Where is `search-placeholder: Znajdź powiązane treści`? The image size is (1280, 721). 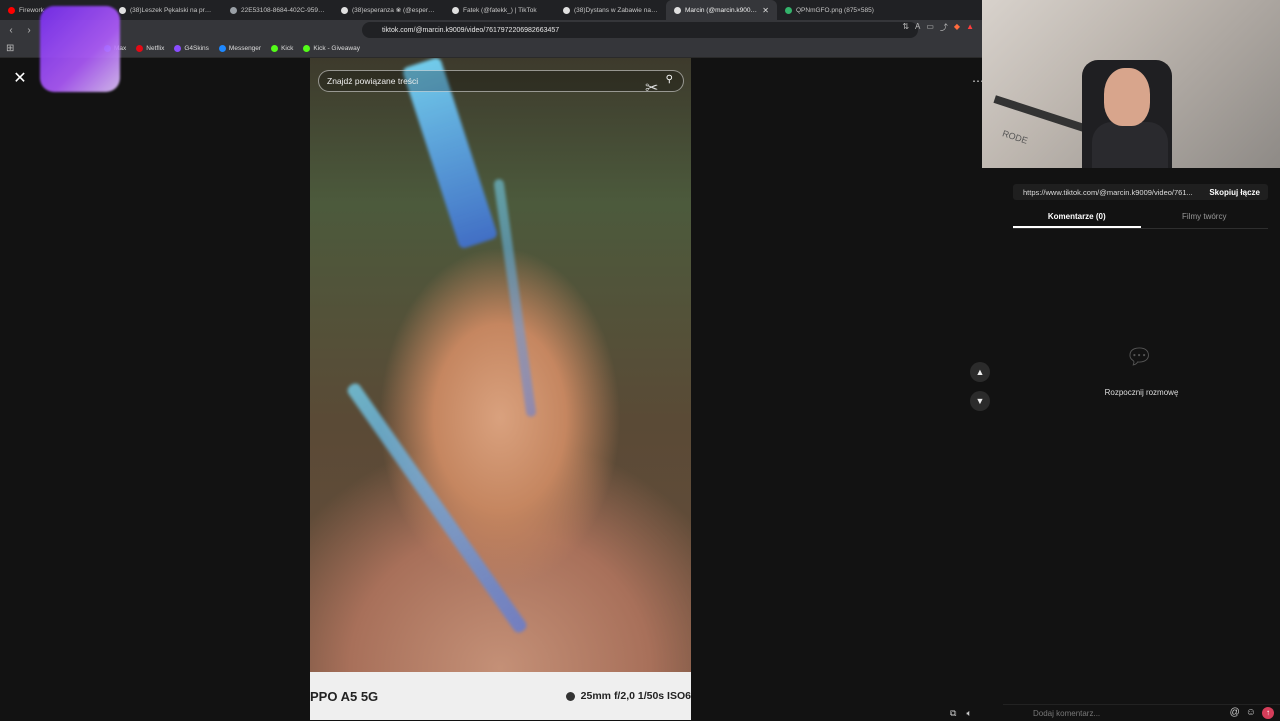
search-placeholder: Znajdź powiązane treści is located at coordinates (373, 81).